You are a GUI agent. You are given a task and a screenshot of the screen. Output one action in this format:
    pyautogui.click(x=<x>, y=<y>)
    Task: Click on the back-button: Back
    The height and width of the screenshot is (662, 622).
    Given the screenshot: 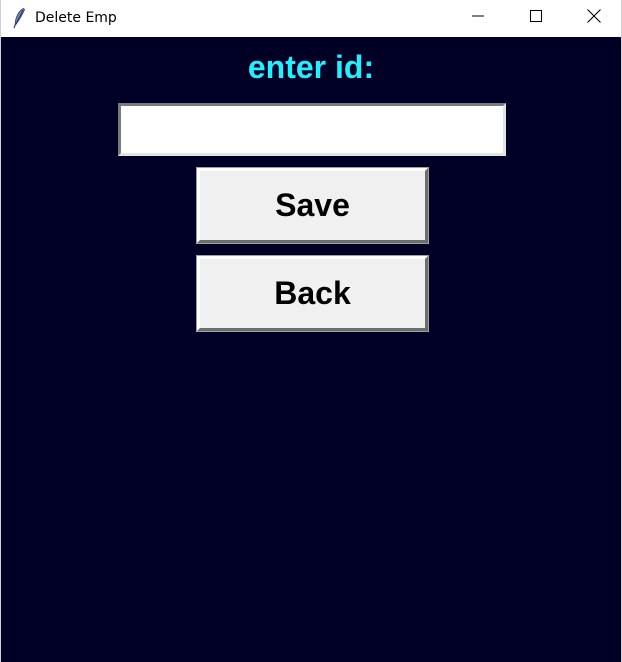 What is the action you would take?
    pyautogui.click(x=312, y=293)
    